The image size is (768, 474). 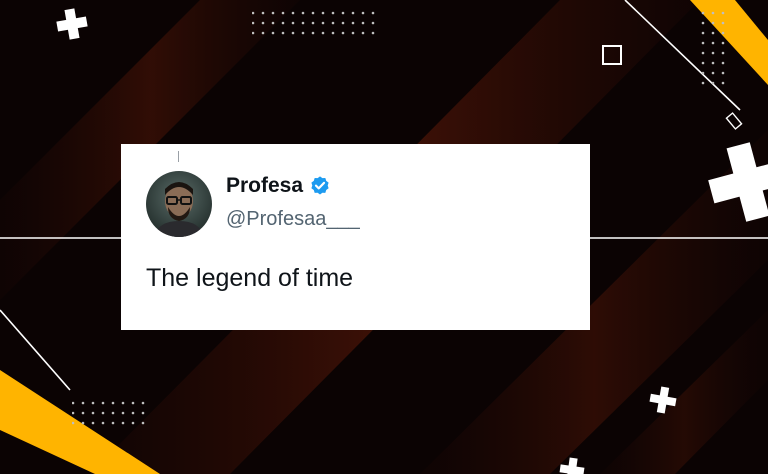 What do you see at coordinates (178, 156) in the screenshot?
I see `card-top-mark` at bounding box center [178, 156].